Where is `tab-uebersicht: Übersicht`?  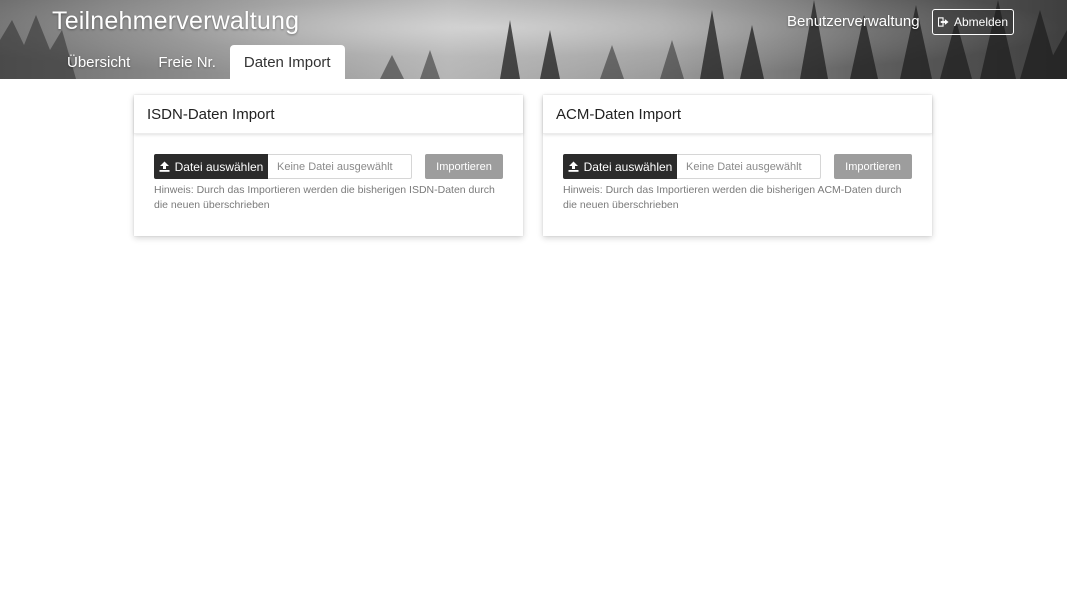 tab-uebersicht: Übersicht is located at coordinates (98, 62).